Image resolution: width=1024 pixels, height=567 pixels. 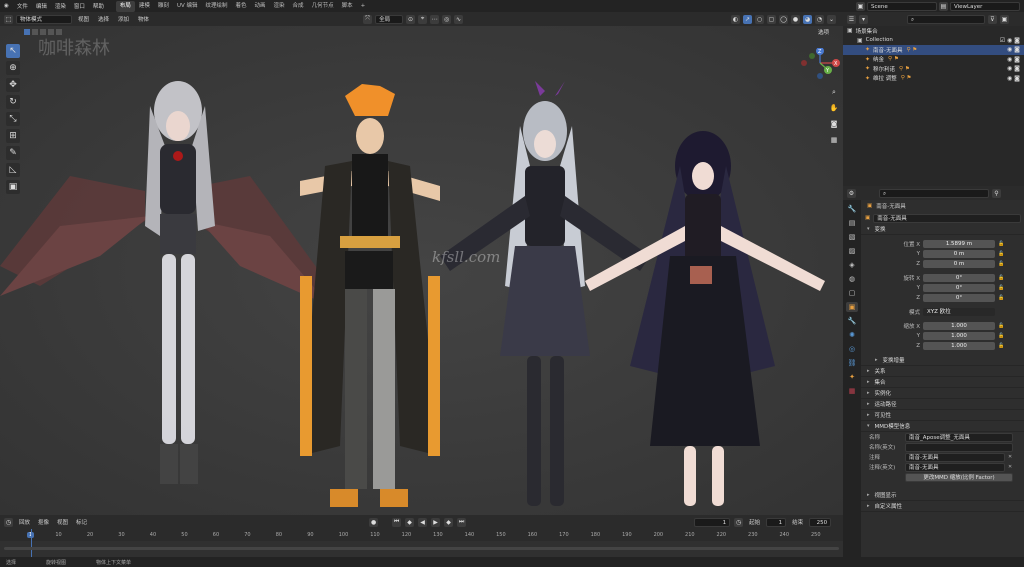 I want to click on viewport-display-section: ▸ 视图显示, so click(x=942, y=495).